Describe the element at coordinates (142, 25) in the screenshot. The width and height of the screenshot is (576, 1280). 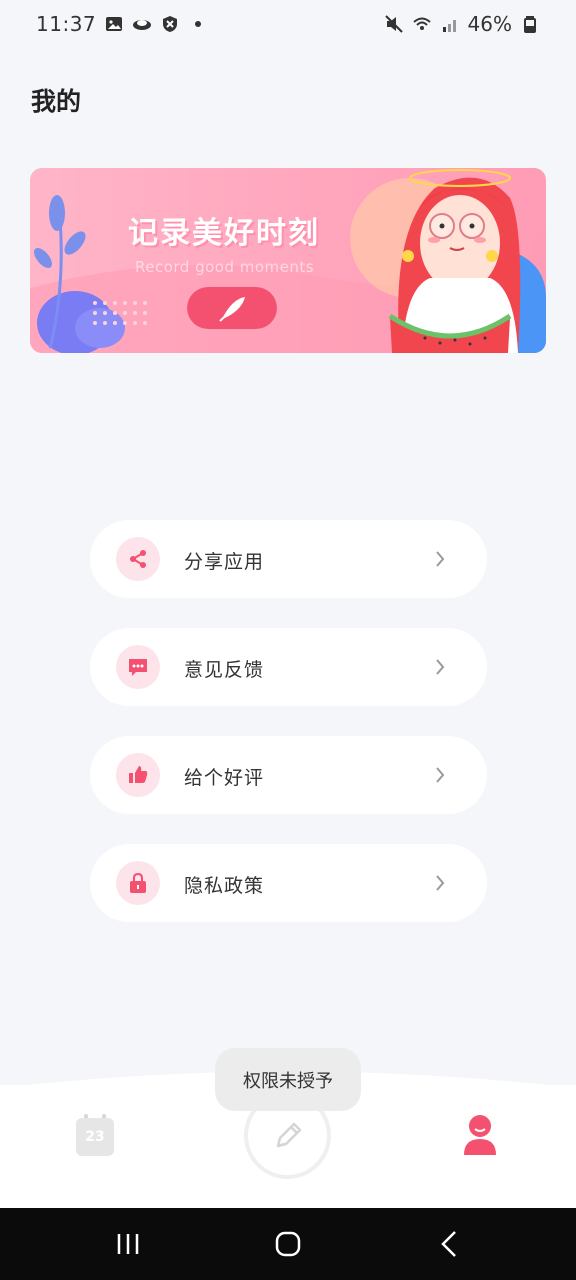
I see `cloud-icon` at that location.